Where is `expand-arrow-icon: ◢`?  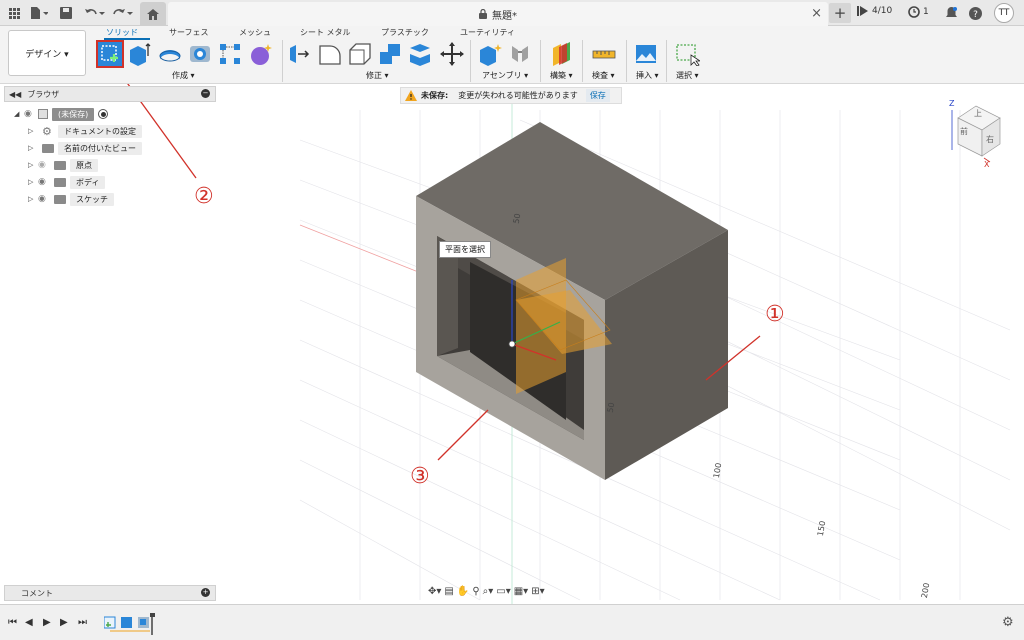
expand-arrow-icon: ◢ is located at coordinates (19, 114).